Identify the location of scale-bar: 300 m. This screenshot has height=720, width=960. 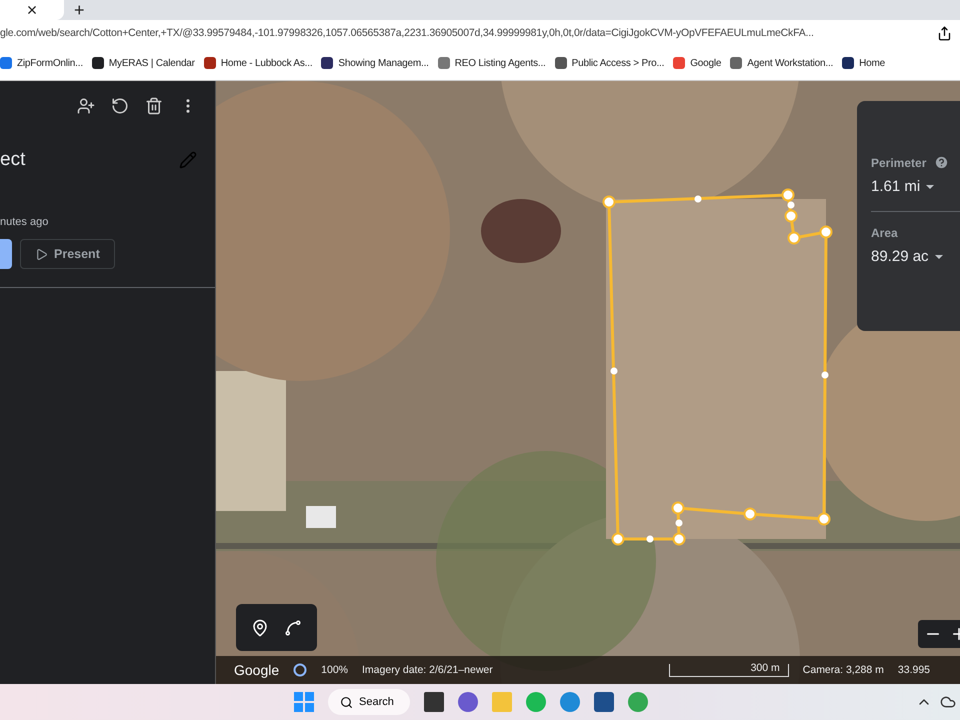
(728, 670).